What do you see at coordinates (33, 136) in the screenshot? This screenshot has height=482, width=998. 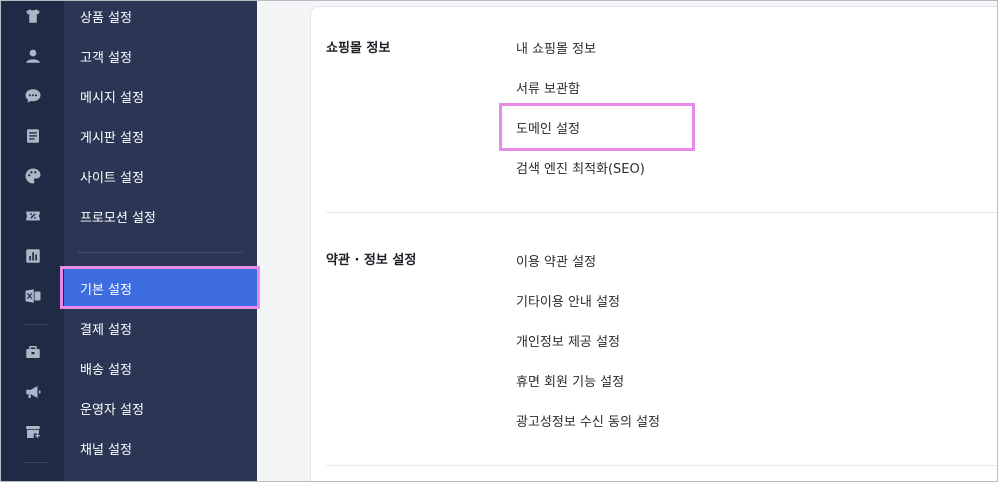 I see `board-icon` at bounding box center [33, 136].